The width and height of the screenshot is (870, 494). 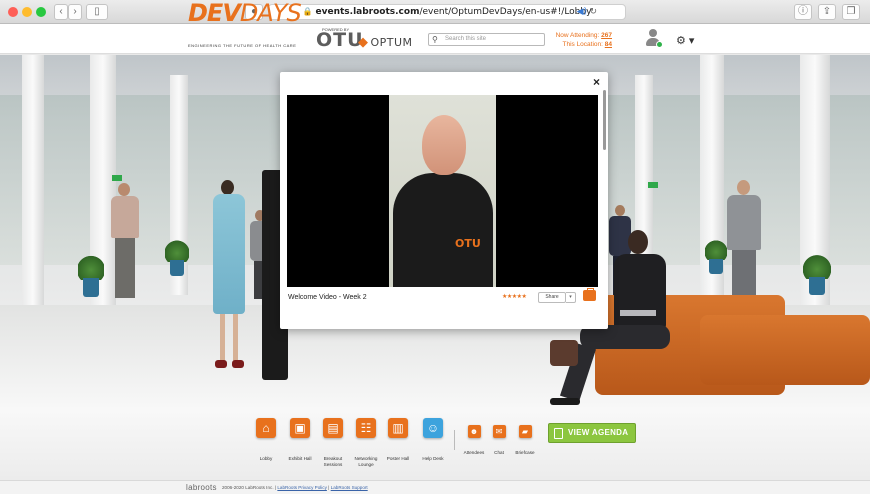 I want to click on otu-logo: OTU, so click(x=340, y=40).